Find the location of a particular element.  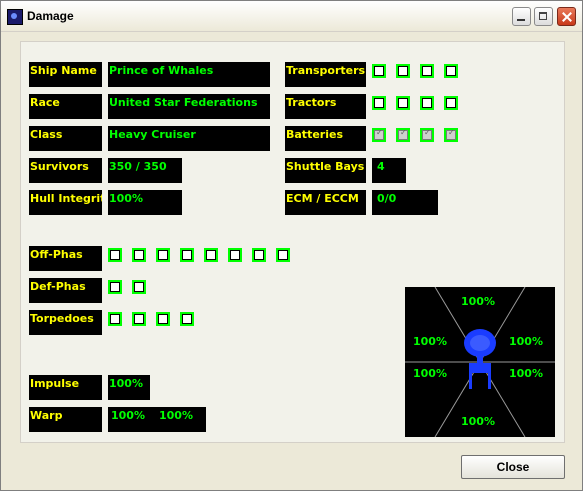

ecm-eccm-value: 0/0 is located at coordinates (405, 202).